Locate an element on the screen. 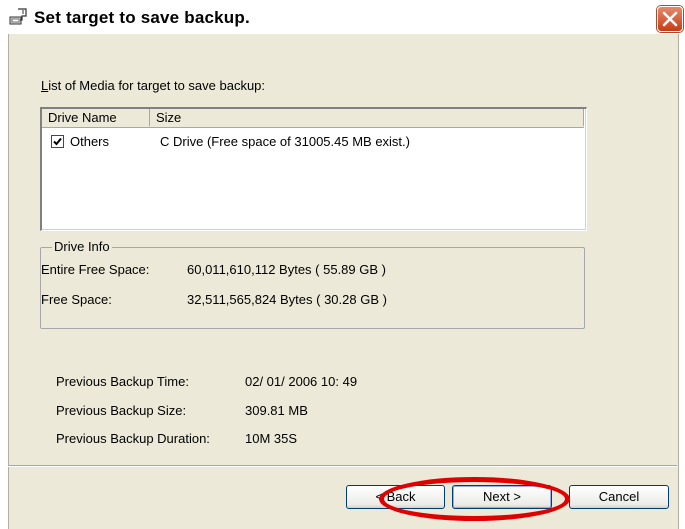  media-list-header: Drive Name Size is located at coordinates (313, 118).